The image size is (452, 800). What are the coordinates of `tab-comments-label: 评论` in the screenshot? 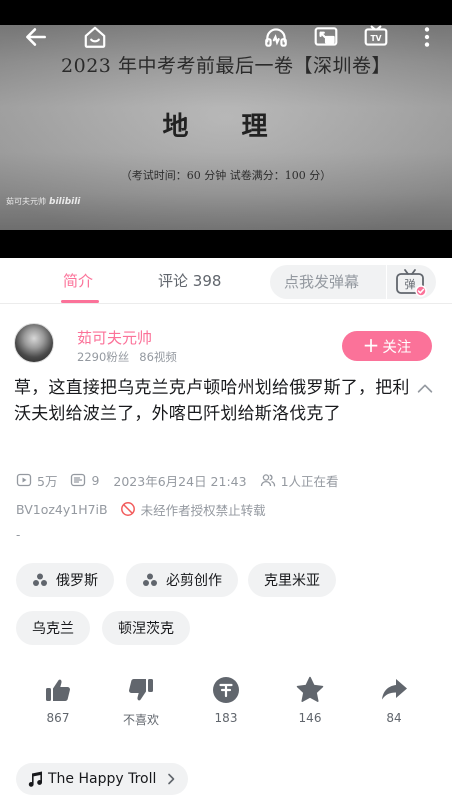 It's located at (173, 281).